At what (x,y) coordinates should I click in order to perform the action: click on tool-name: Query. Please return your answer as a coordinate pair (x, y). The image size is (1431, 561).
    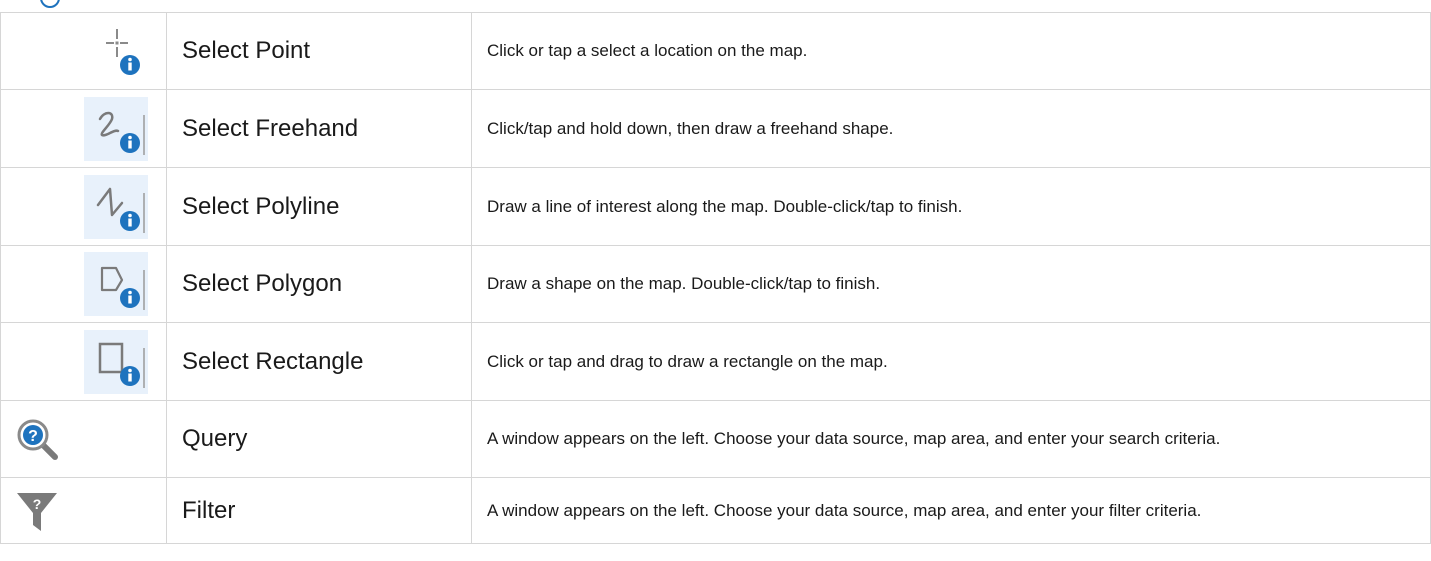
    Looking at the image, I should click on (319, 439).